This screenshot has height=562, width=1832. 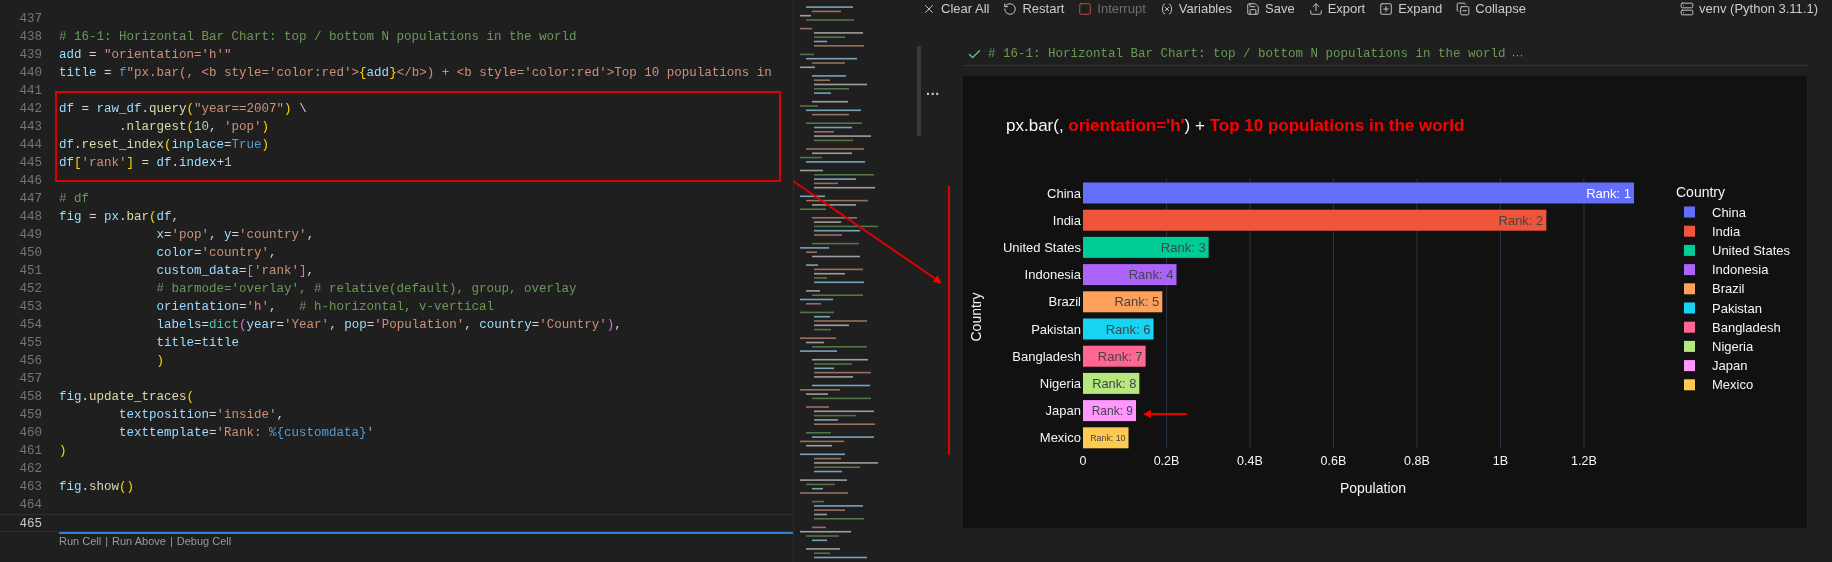 I want to click on kernel-picker: venv (Python 3.11.1), so click(x=1749, y=9).